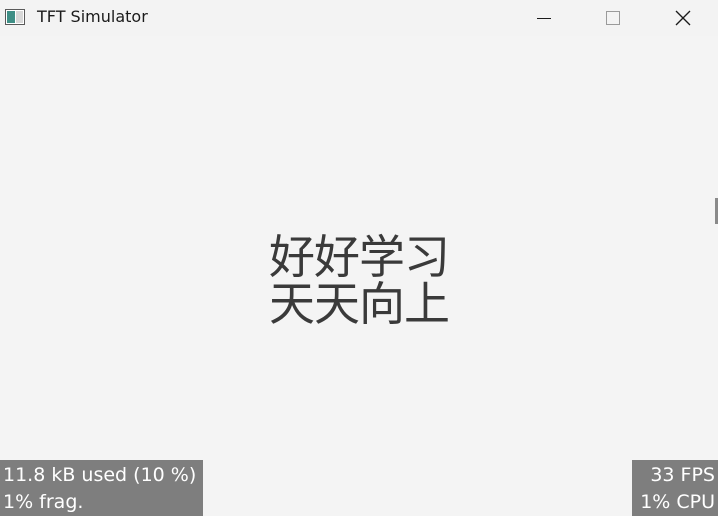  I want to click on close-button, so click(683, 18).